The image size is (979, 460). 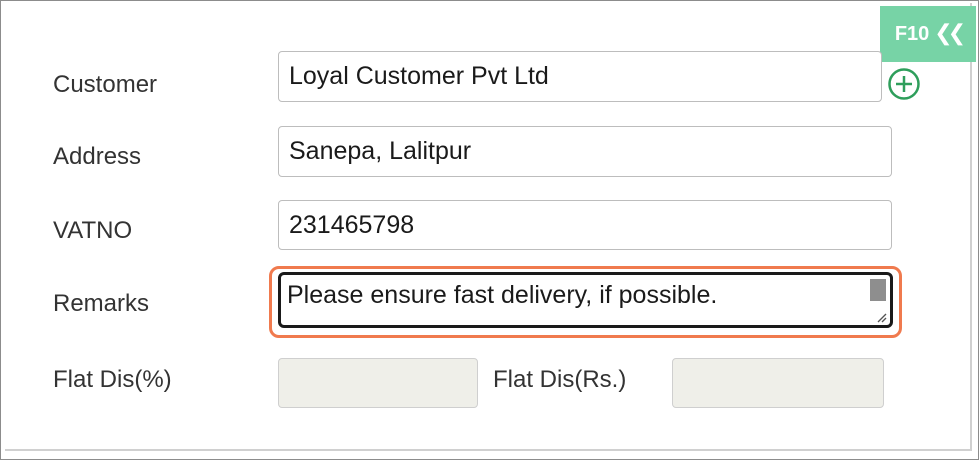 I want to click on vatno-input: 231465798, so click(x=585, y=225).